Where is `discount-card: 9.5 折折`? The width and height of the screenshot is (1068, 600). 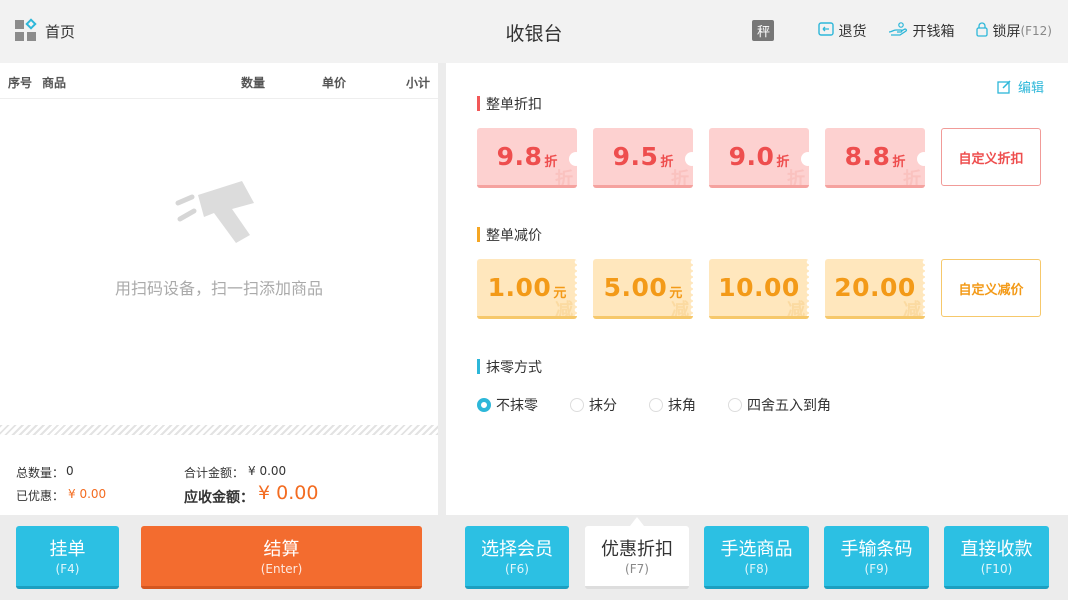
discount-card: 9.5 折折 is located at coordinates (643, 158).